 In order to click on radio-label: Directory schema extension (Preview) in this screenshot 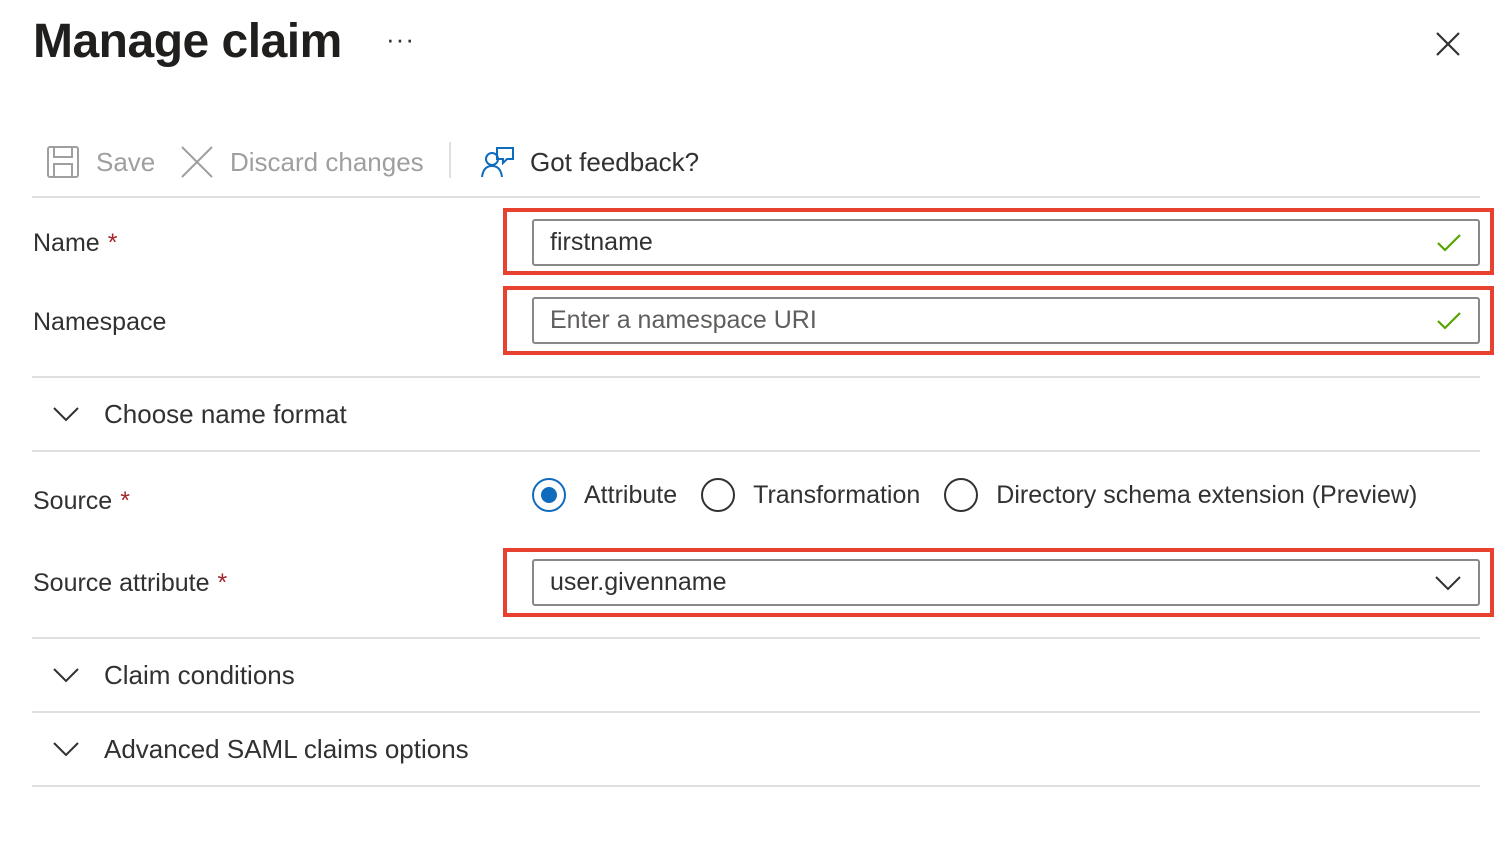, I will do `click(1207, 494)`.